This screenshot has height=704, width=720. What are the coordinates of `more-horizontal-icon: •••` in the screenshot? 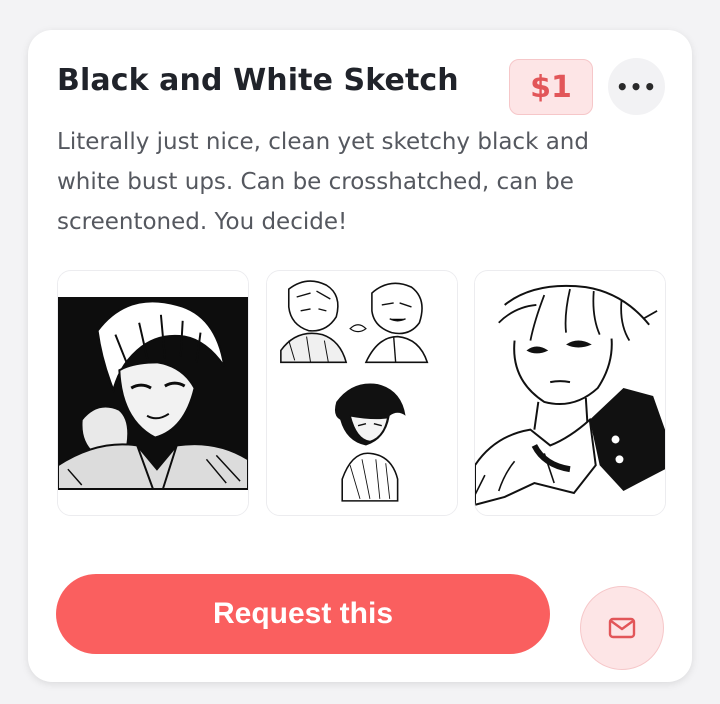 It's located at (636, 86).